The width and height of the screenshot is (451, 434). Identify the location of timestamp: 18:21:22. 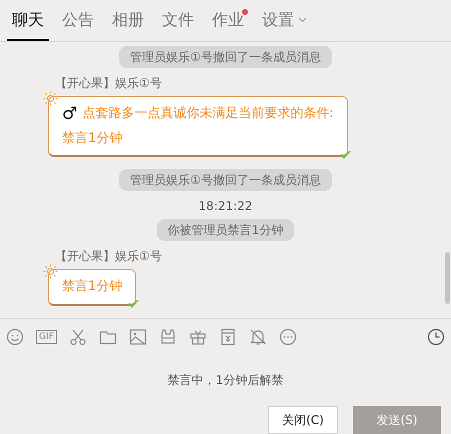
(225, 206).